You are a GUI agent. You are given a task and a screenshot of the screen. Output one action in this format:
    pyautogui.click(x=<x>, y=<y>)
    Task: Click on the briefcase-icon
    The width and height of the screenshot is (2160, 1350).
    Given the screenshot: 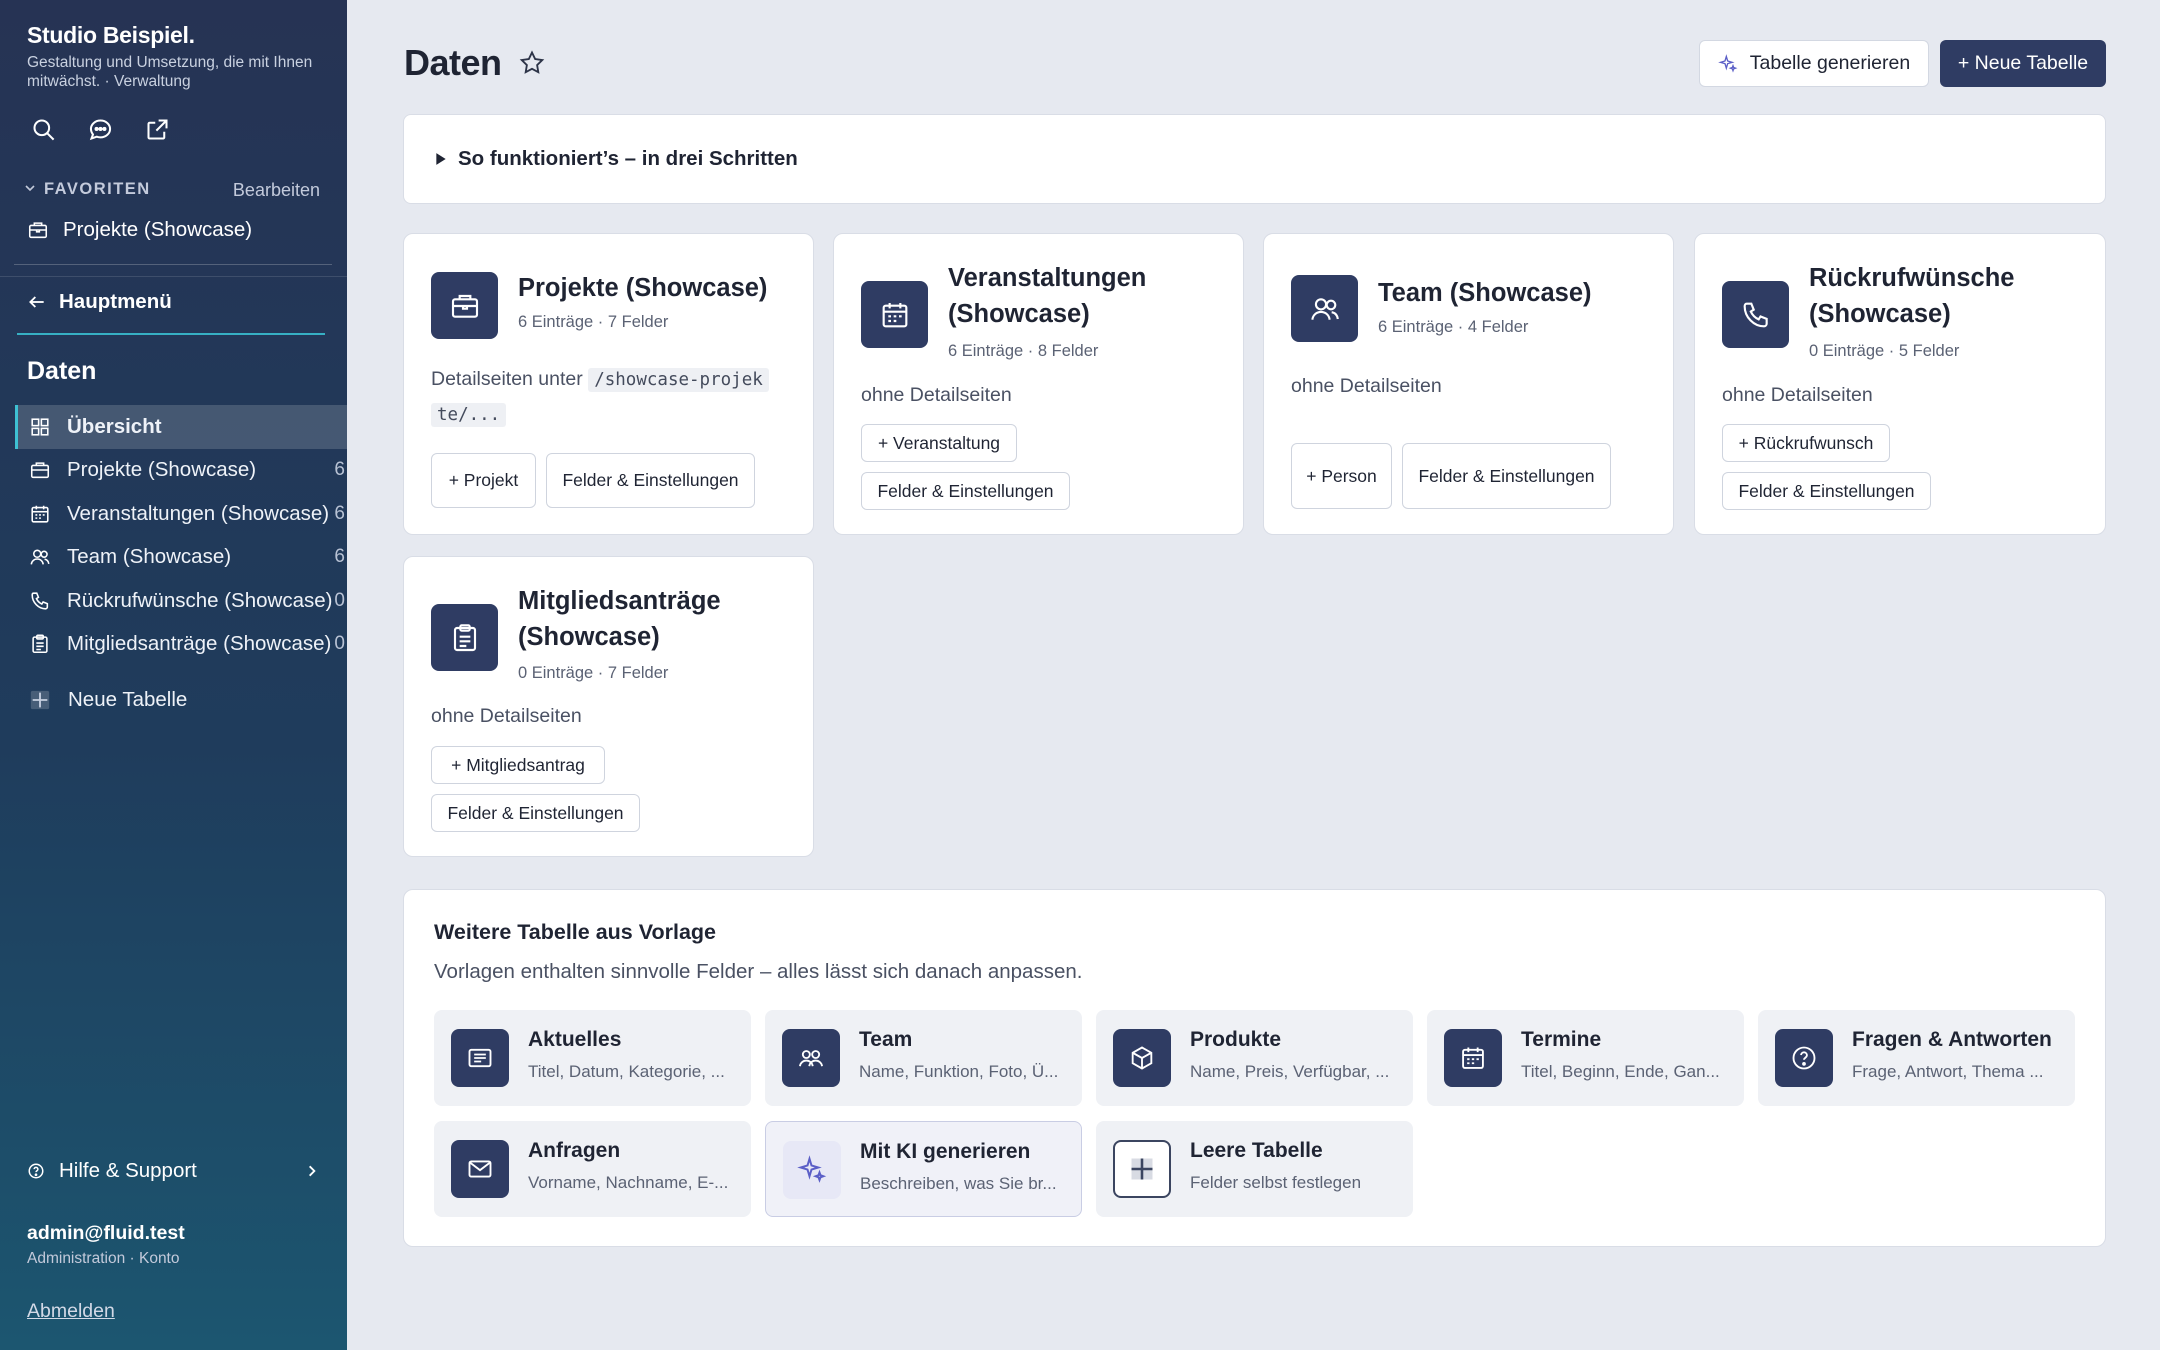 What is the action you would take?
    pyautogui.click(x=38, y=230)
    